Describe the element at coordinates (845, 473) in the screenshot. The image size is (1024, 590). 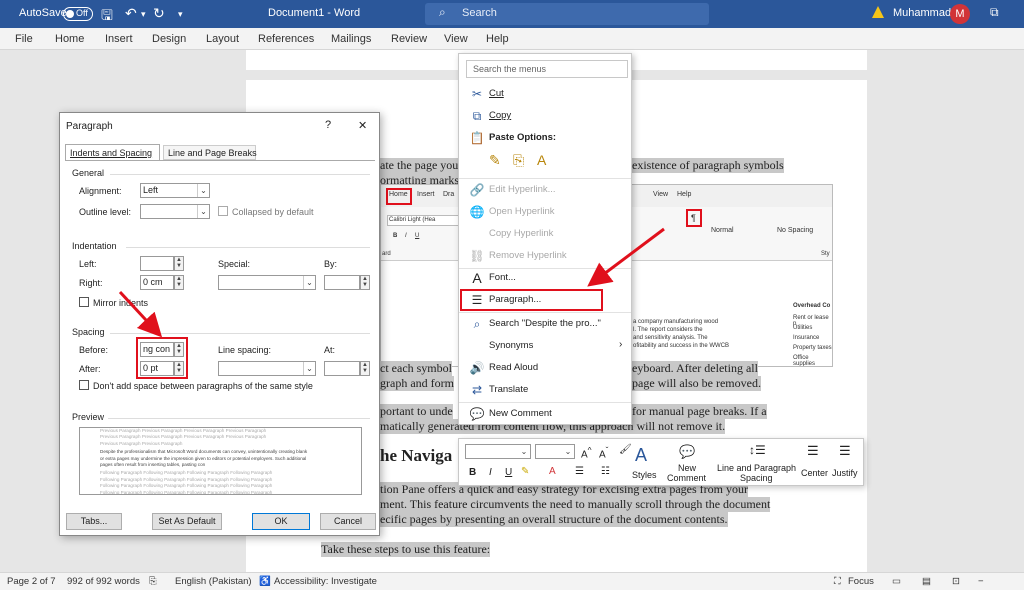
I see `justify-label: Justify` at that location.